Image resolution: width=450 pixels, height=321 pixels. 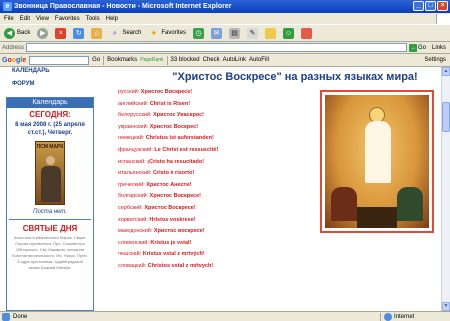 I want to click on language-row: словенский: Kristus je vstal!, so click(x=218, y=246).